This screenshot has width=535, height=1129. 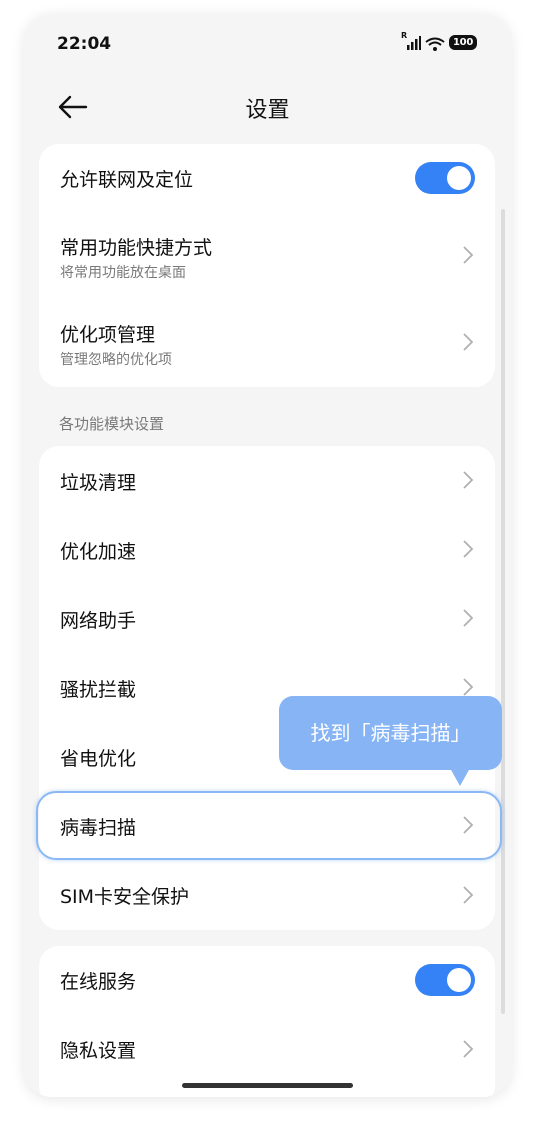 I want to click on home-indicator, so click(x=267, y=1085).